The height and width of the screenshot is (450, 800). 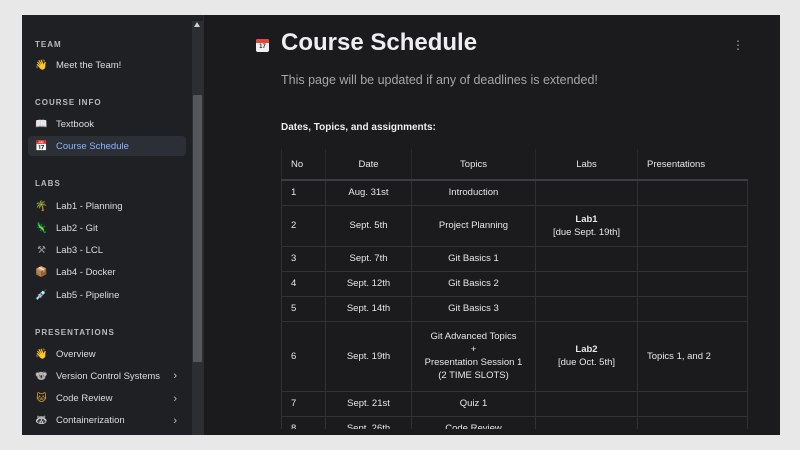 I want to click on sidebar-item-label: Lab5 - Pipeline, so click(x=88, y=295).